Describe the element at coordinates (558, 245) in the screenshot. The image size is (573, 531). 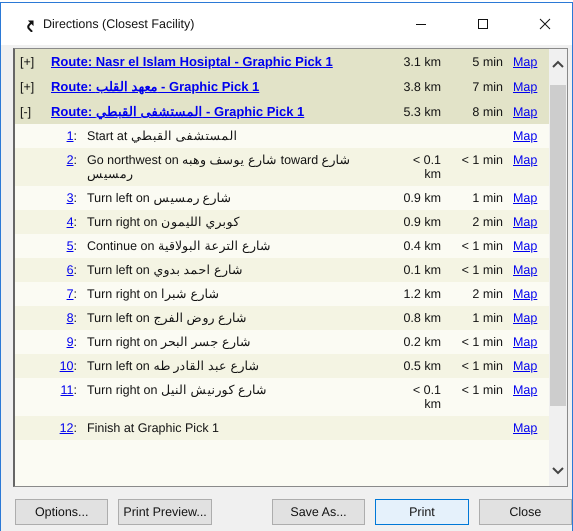
I see `scroll-thumb` at that location.